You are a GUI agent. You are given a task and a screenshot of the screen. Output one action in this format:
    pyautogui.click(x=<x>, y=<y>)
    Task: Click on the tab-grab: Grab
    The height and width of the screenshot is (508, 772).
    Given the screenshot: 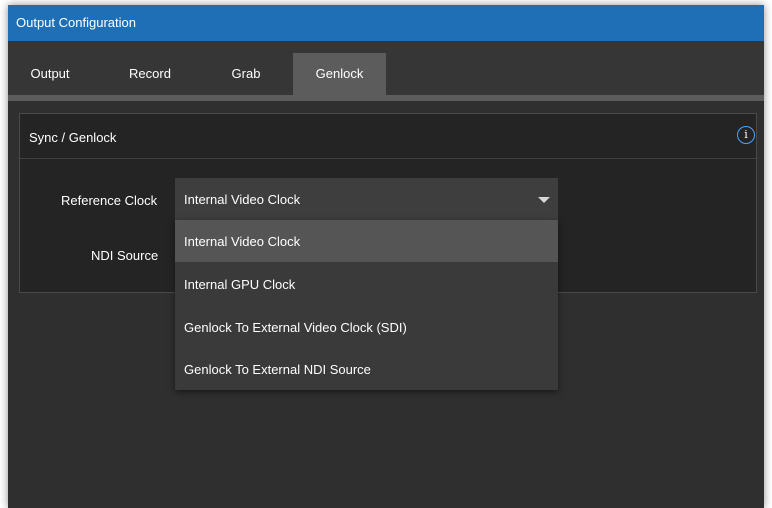 What is the action you would take?
    pyautogui.click(x=246, y=74)
    